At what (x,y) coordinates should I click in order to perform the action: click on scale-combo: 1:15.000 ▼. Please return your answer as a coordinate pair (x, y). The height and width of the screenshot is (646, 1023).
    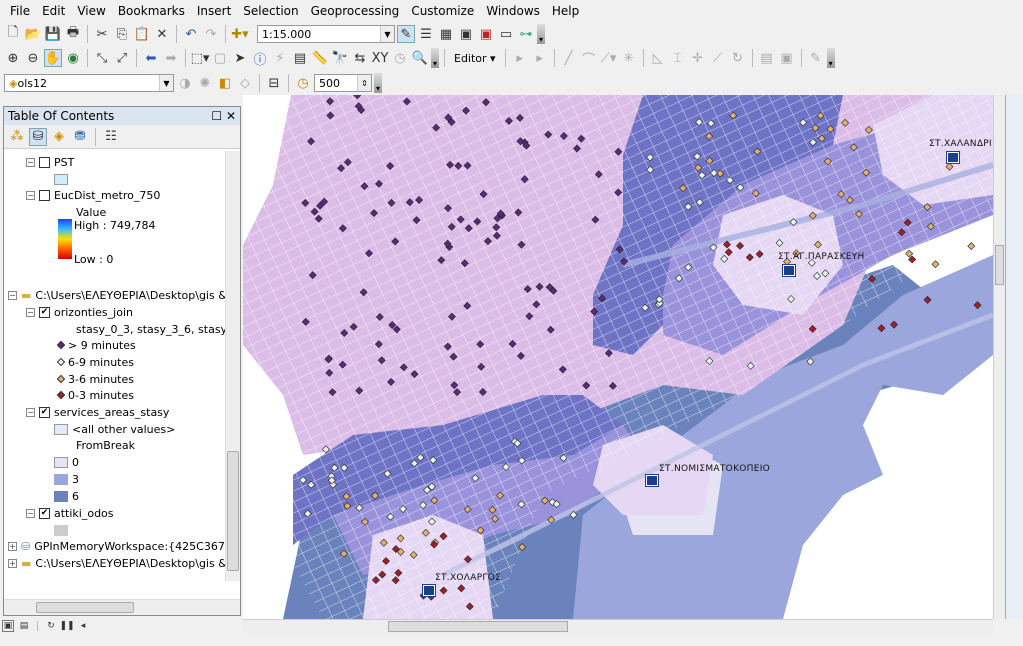
    Looking at the image, I should click on (326, 34).